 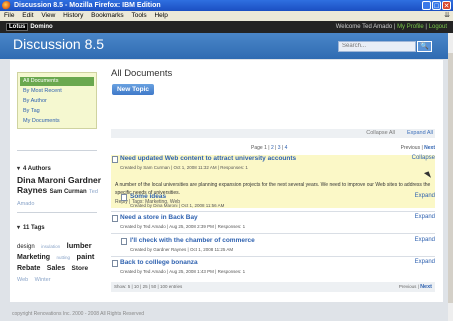 I want to click on topic-title: Some ideas, so click(x=148, y=196).